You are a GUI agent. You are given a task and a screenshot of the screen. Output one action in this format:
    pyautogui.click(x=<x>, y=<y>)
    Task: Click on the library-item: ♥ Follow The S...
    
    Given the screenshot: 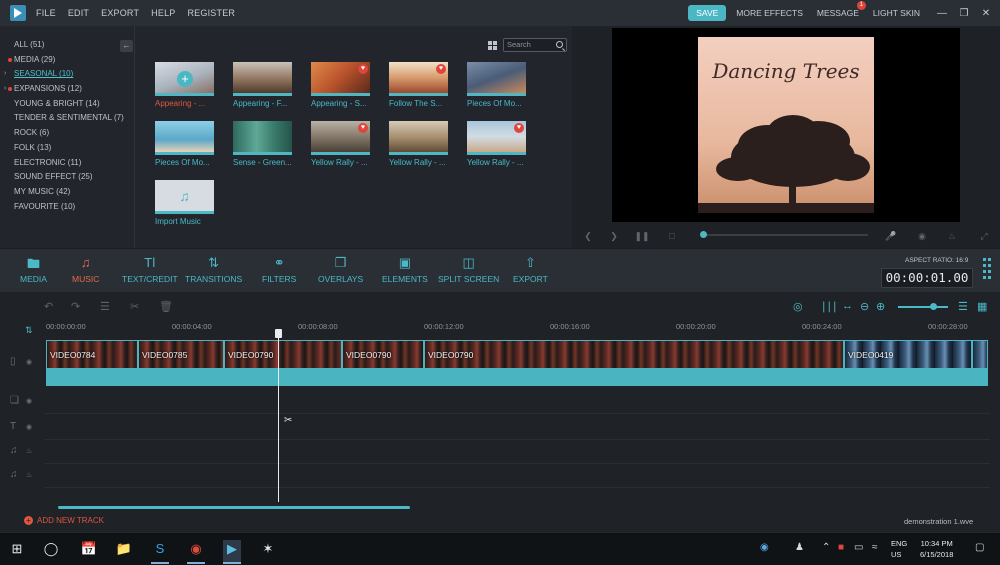 What is the action you would take?
    pyautogui.click(x=418, y=85)
    